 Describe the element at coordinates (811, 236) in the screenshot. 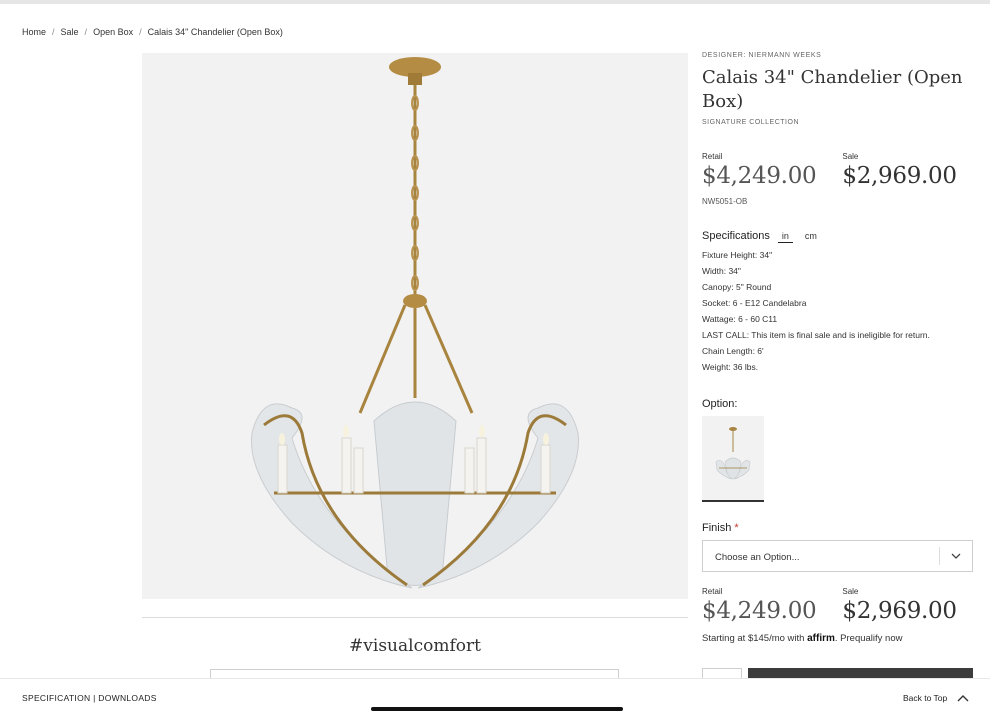

I see `unit-toggle-cm: cm` at that location.